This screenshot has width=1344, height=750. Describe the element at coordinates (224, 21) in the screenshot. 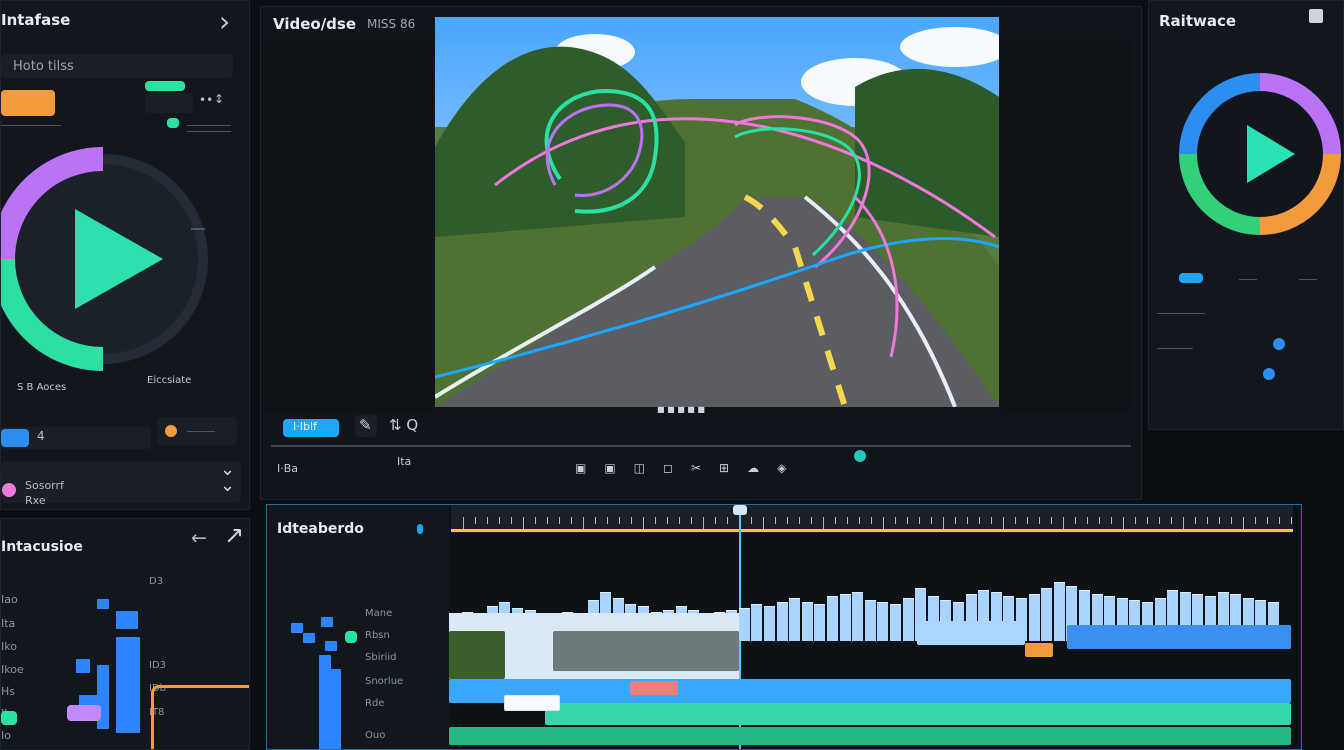

I see `top-arrow-icon: ›` at that location.